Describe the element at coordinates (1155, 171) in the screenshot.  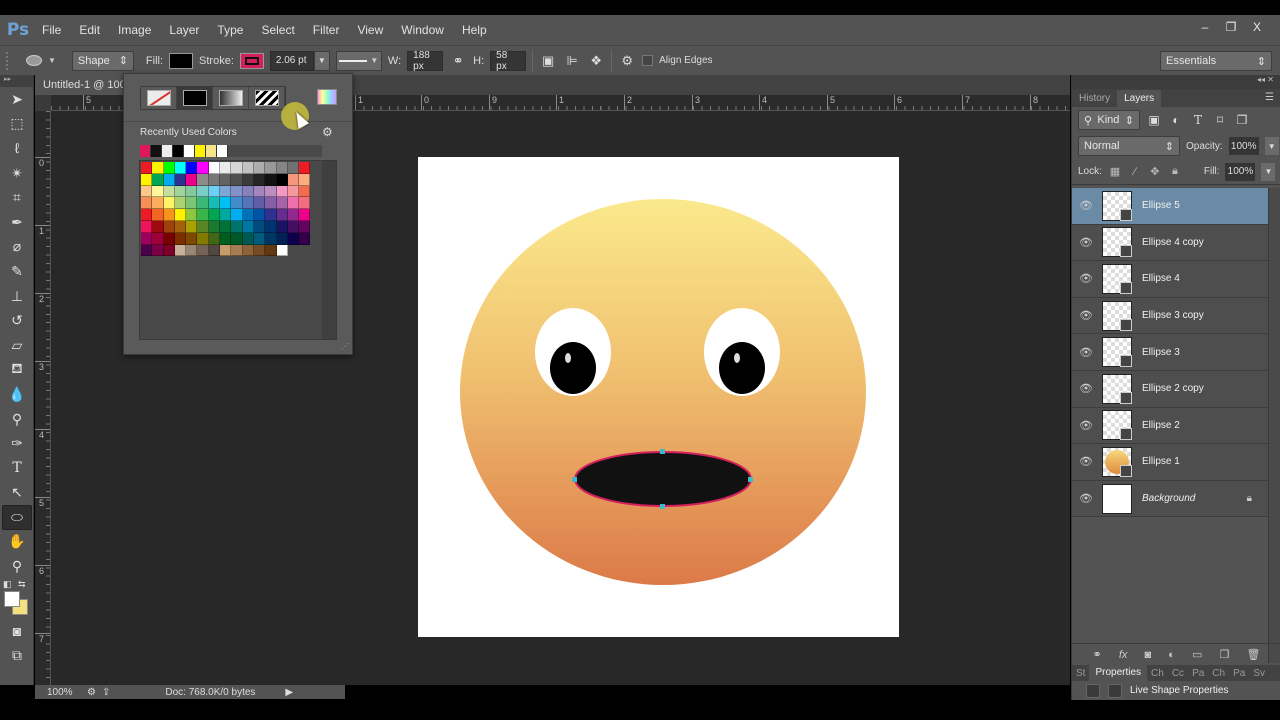
I see `lock-position-icon: ✥` at that location.